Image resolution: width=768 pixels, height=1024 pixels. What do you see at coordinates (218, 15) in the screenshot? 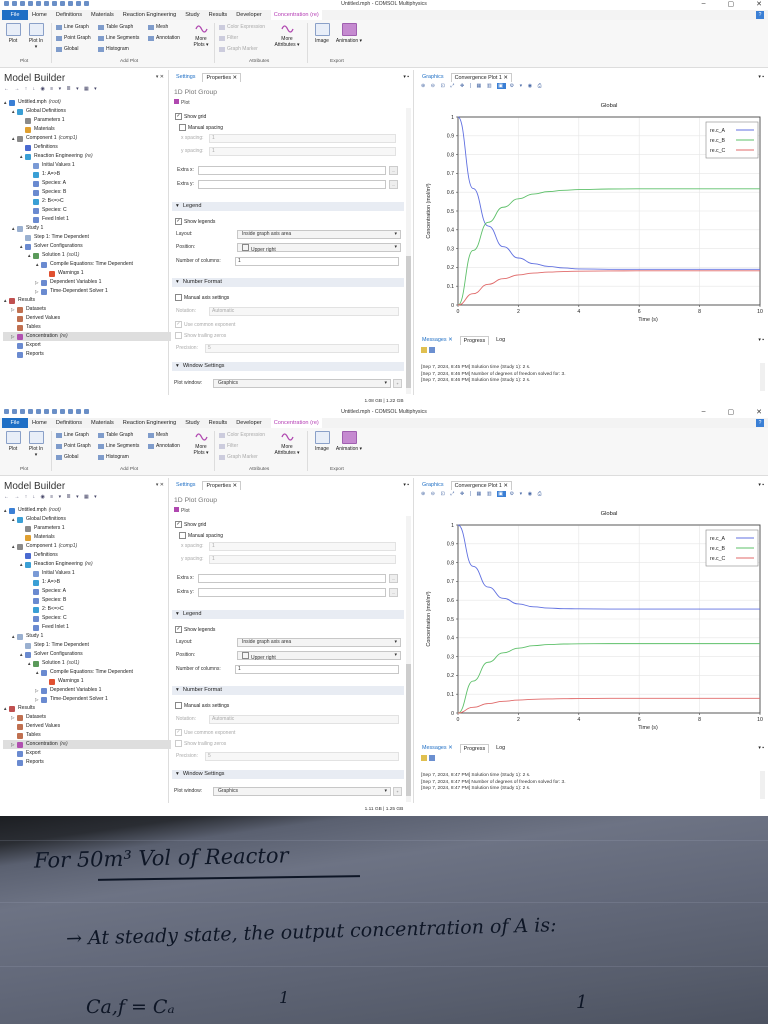
I see `tab-results: Results` at bounding box center [218, 15].